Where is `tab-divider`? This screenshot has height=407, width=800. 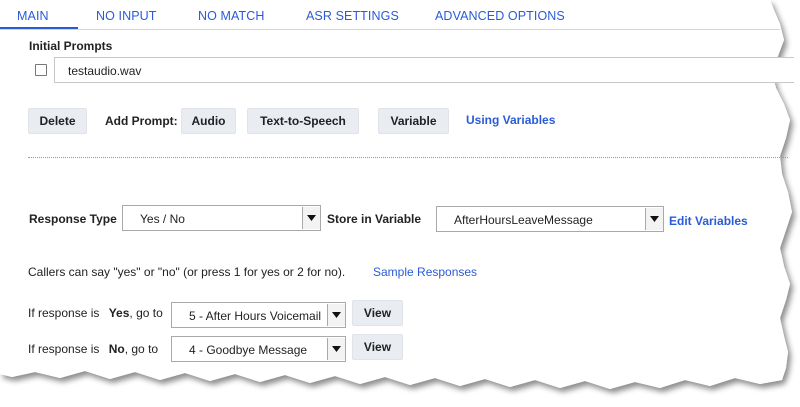
tab-divider is located at coordinates (390, 29).